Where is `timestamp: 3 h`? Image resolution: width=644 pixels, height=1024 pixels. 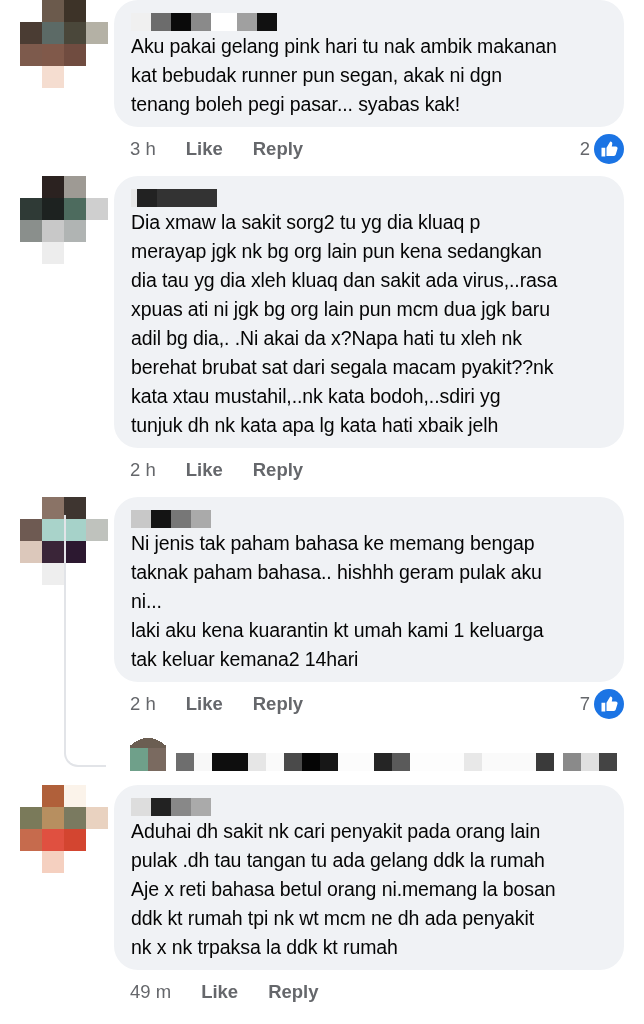
timestamp: 3 h is located at coordinates (143, 149).